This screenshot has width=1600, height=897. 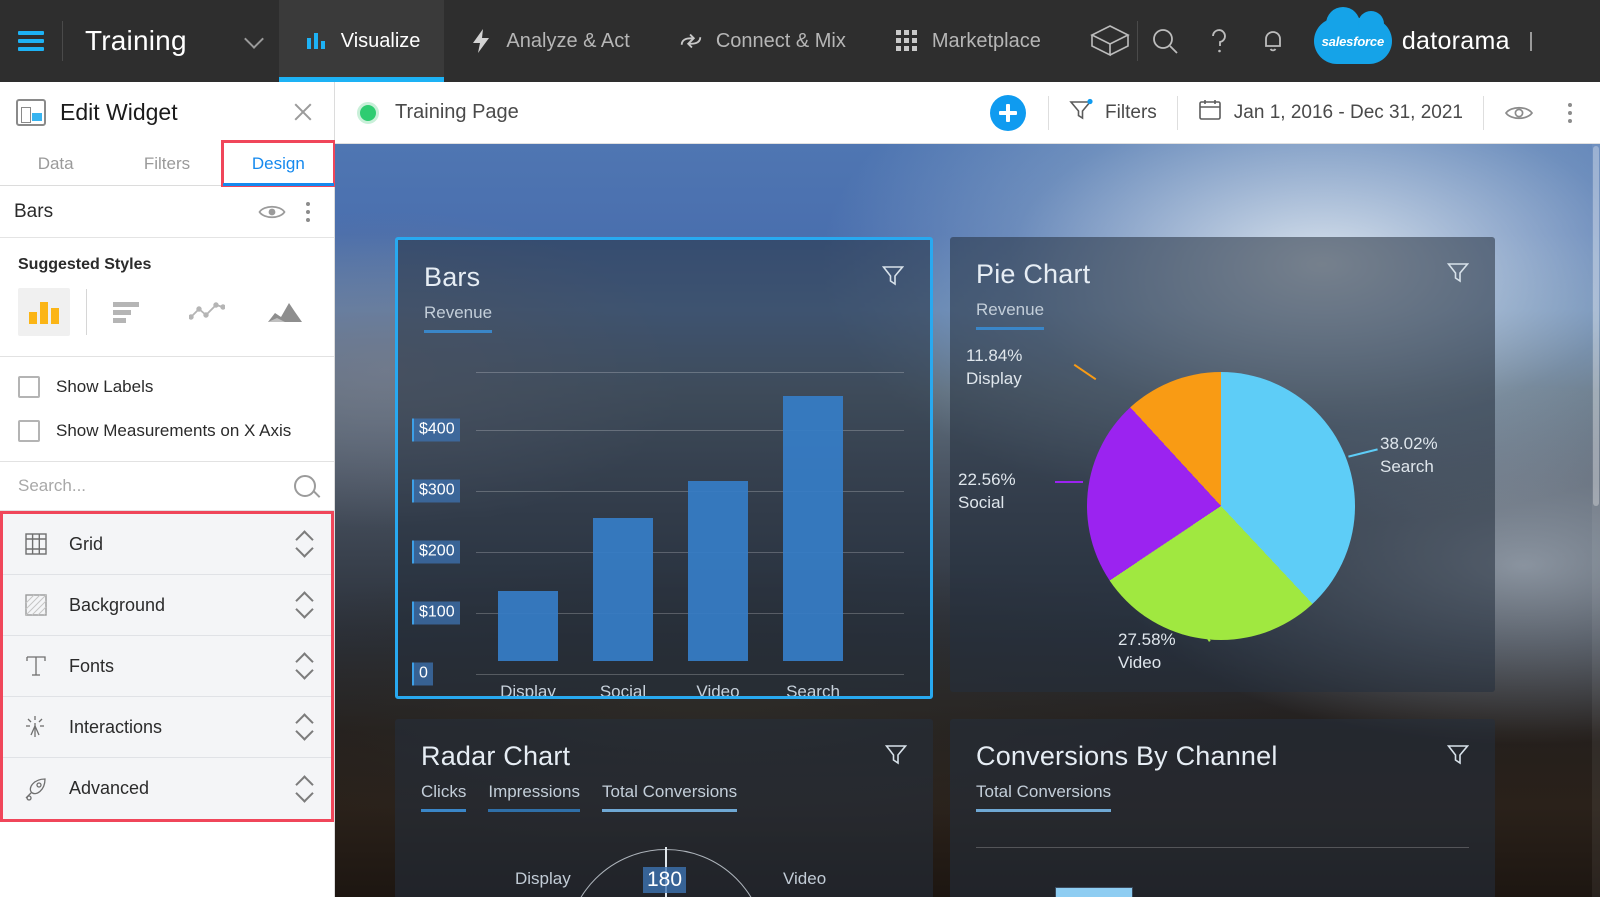 What do you see at coordinates (1273, 41) in the screenshot?
I see `bell-icon` at bounding box center [1273, 41].